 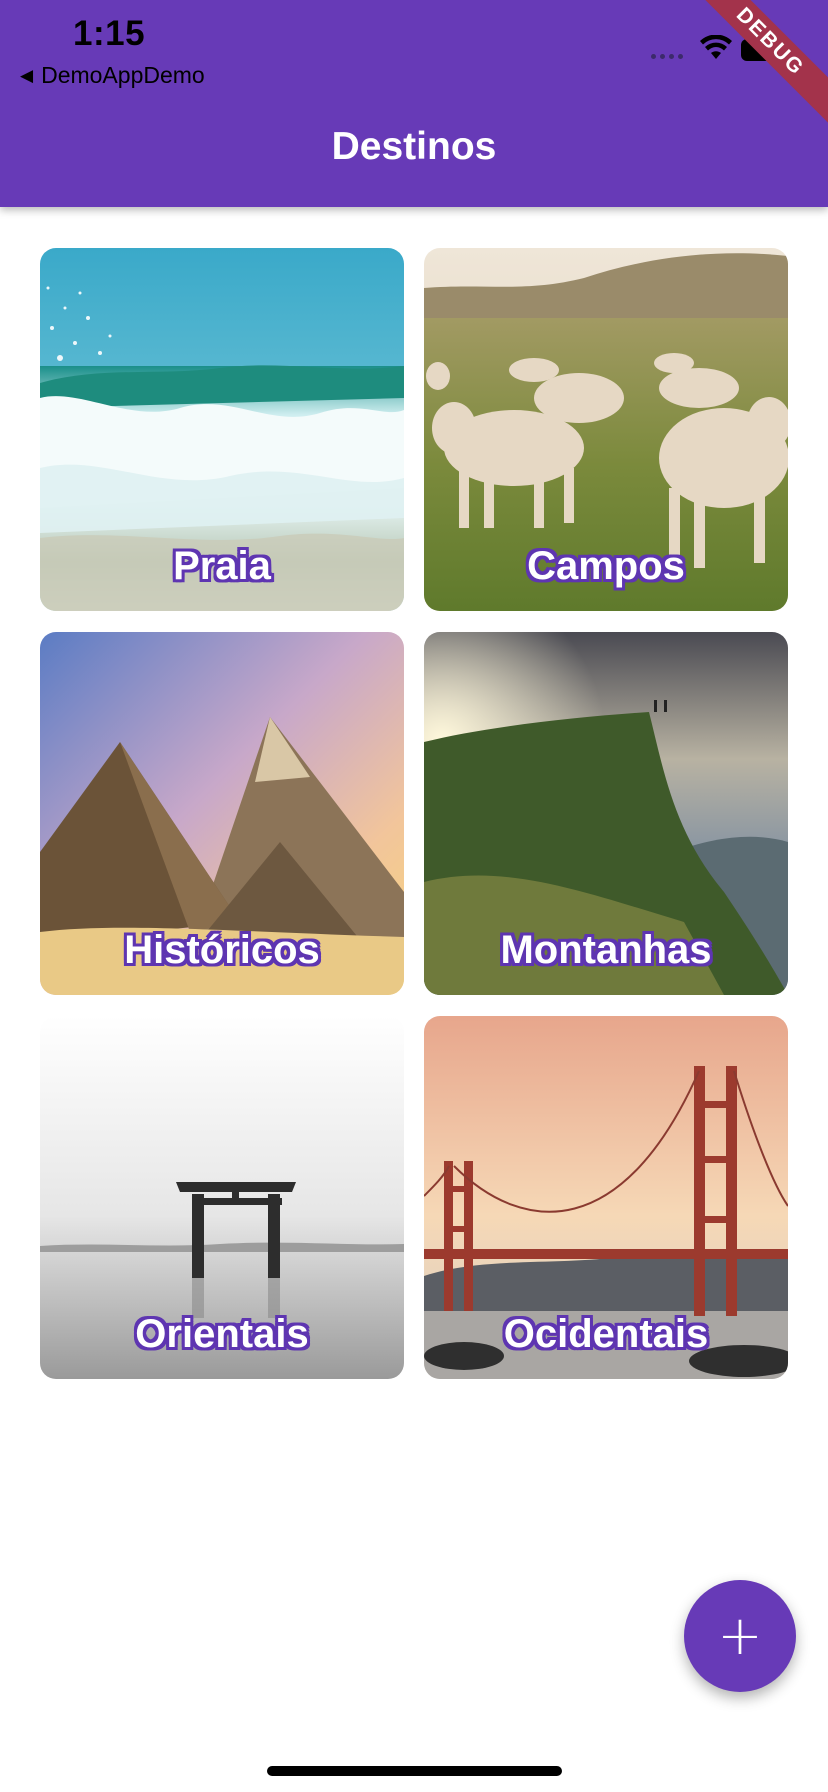 I want to click on app-bar: 1:15 ◀ DemoAppDemo Destinos DEBUG, so click(x=414, y=103).